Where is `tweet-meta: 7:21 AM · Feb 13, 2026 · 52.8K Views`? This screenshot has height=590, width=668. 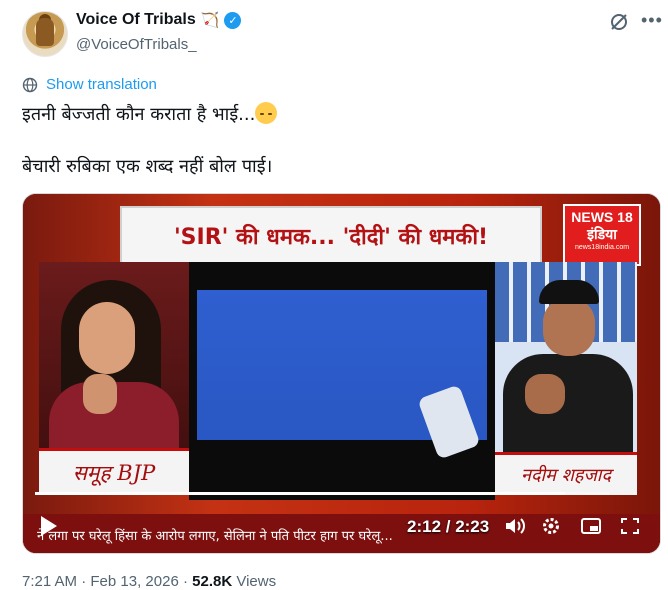 tweet-meta: 7:21 AM · Feb 13, 2026 · 52.8K Views is located at coordinates (149, 581).